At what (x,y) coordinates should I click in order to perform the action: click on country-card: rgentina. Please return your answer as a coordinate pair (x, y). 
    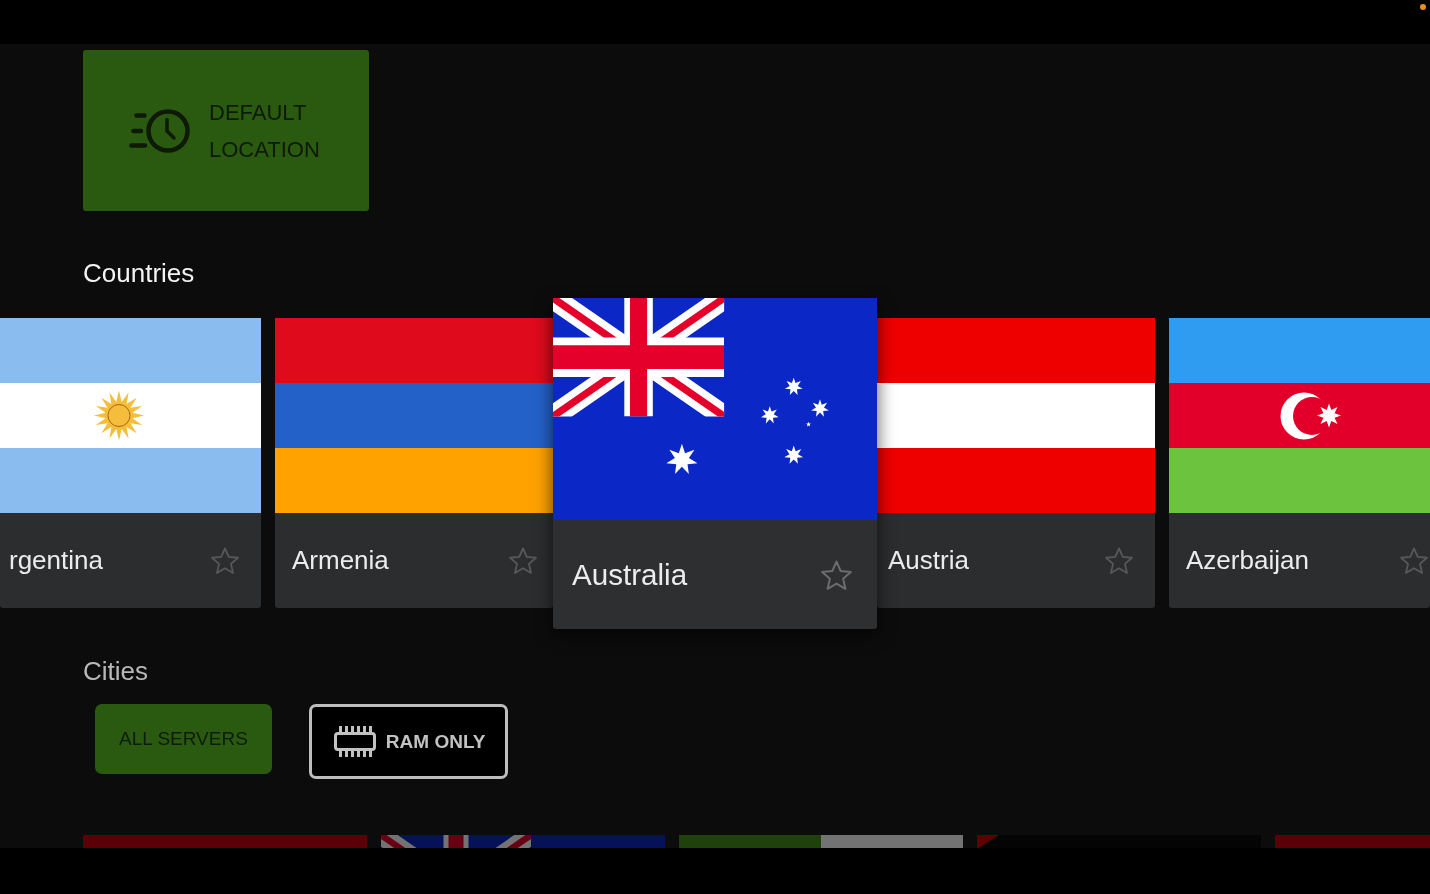
    Looking at the image, I should click on (130, 463).